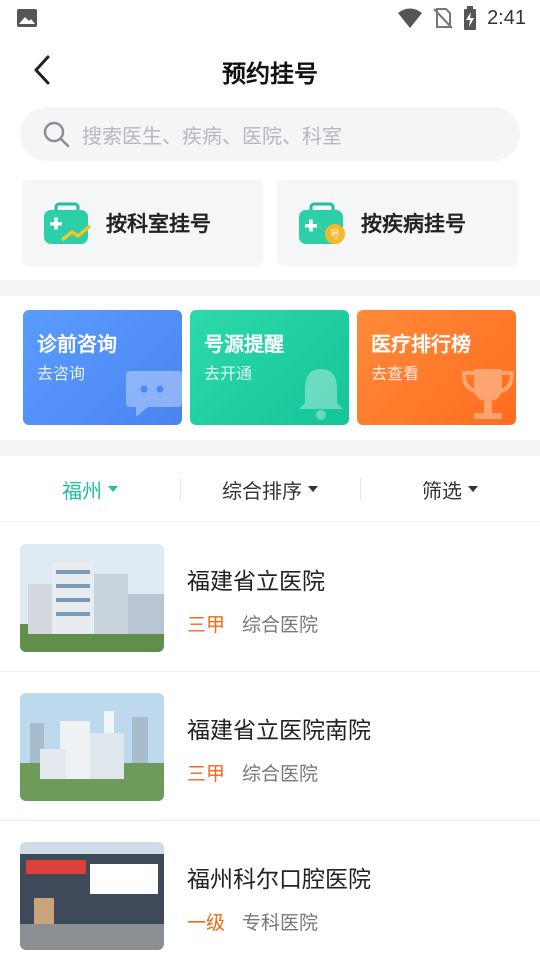 The width and height of the screenshot is (540, 960). Describe the element at coordinates (470, 18) in the screenshot. I see `battery-charging-icon` at that location.